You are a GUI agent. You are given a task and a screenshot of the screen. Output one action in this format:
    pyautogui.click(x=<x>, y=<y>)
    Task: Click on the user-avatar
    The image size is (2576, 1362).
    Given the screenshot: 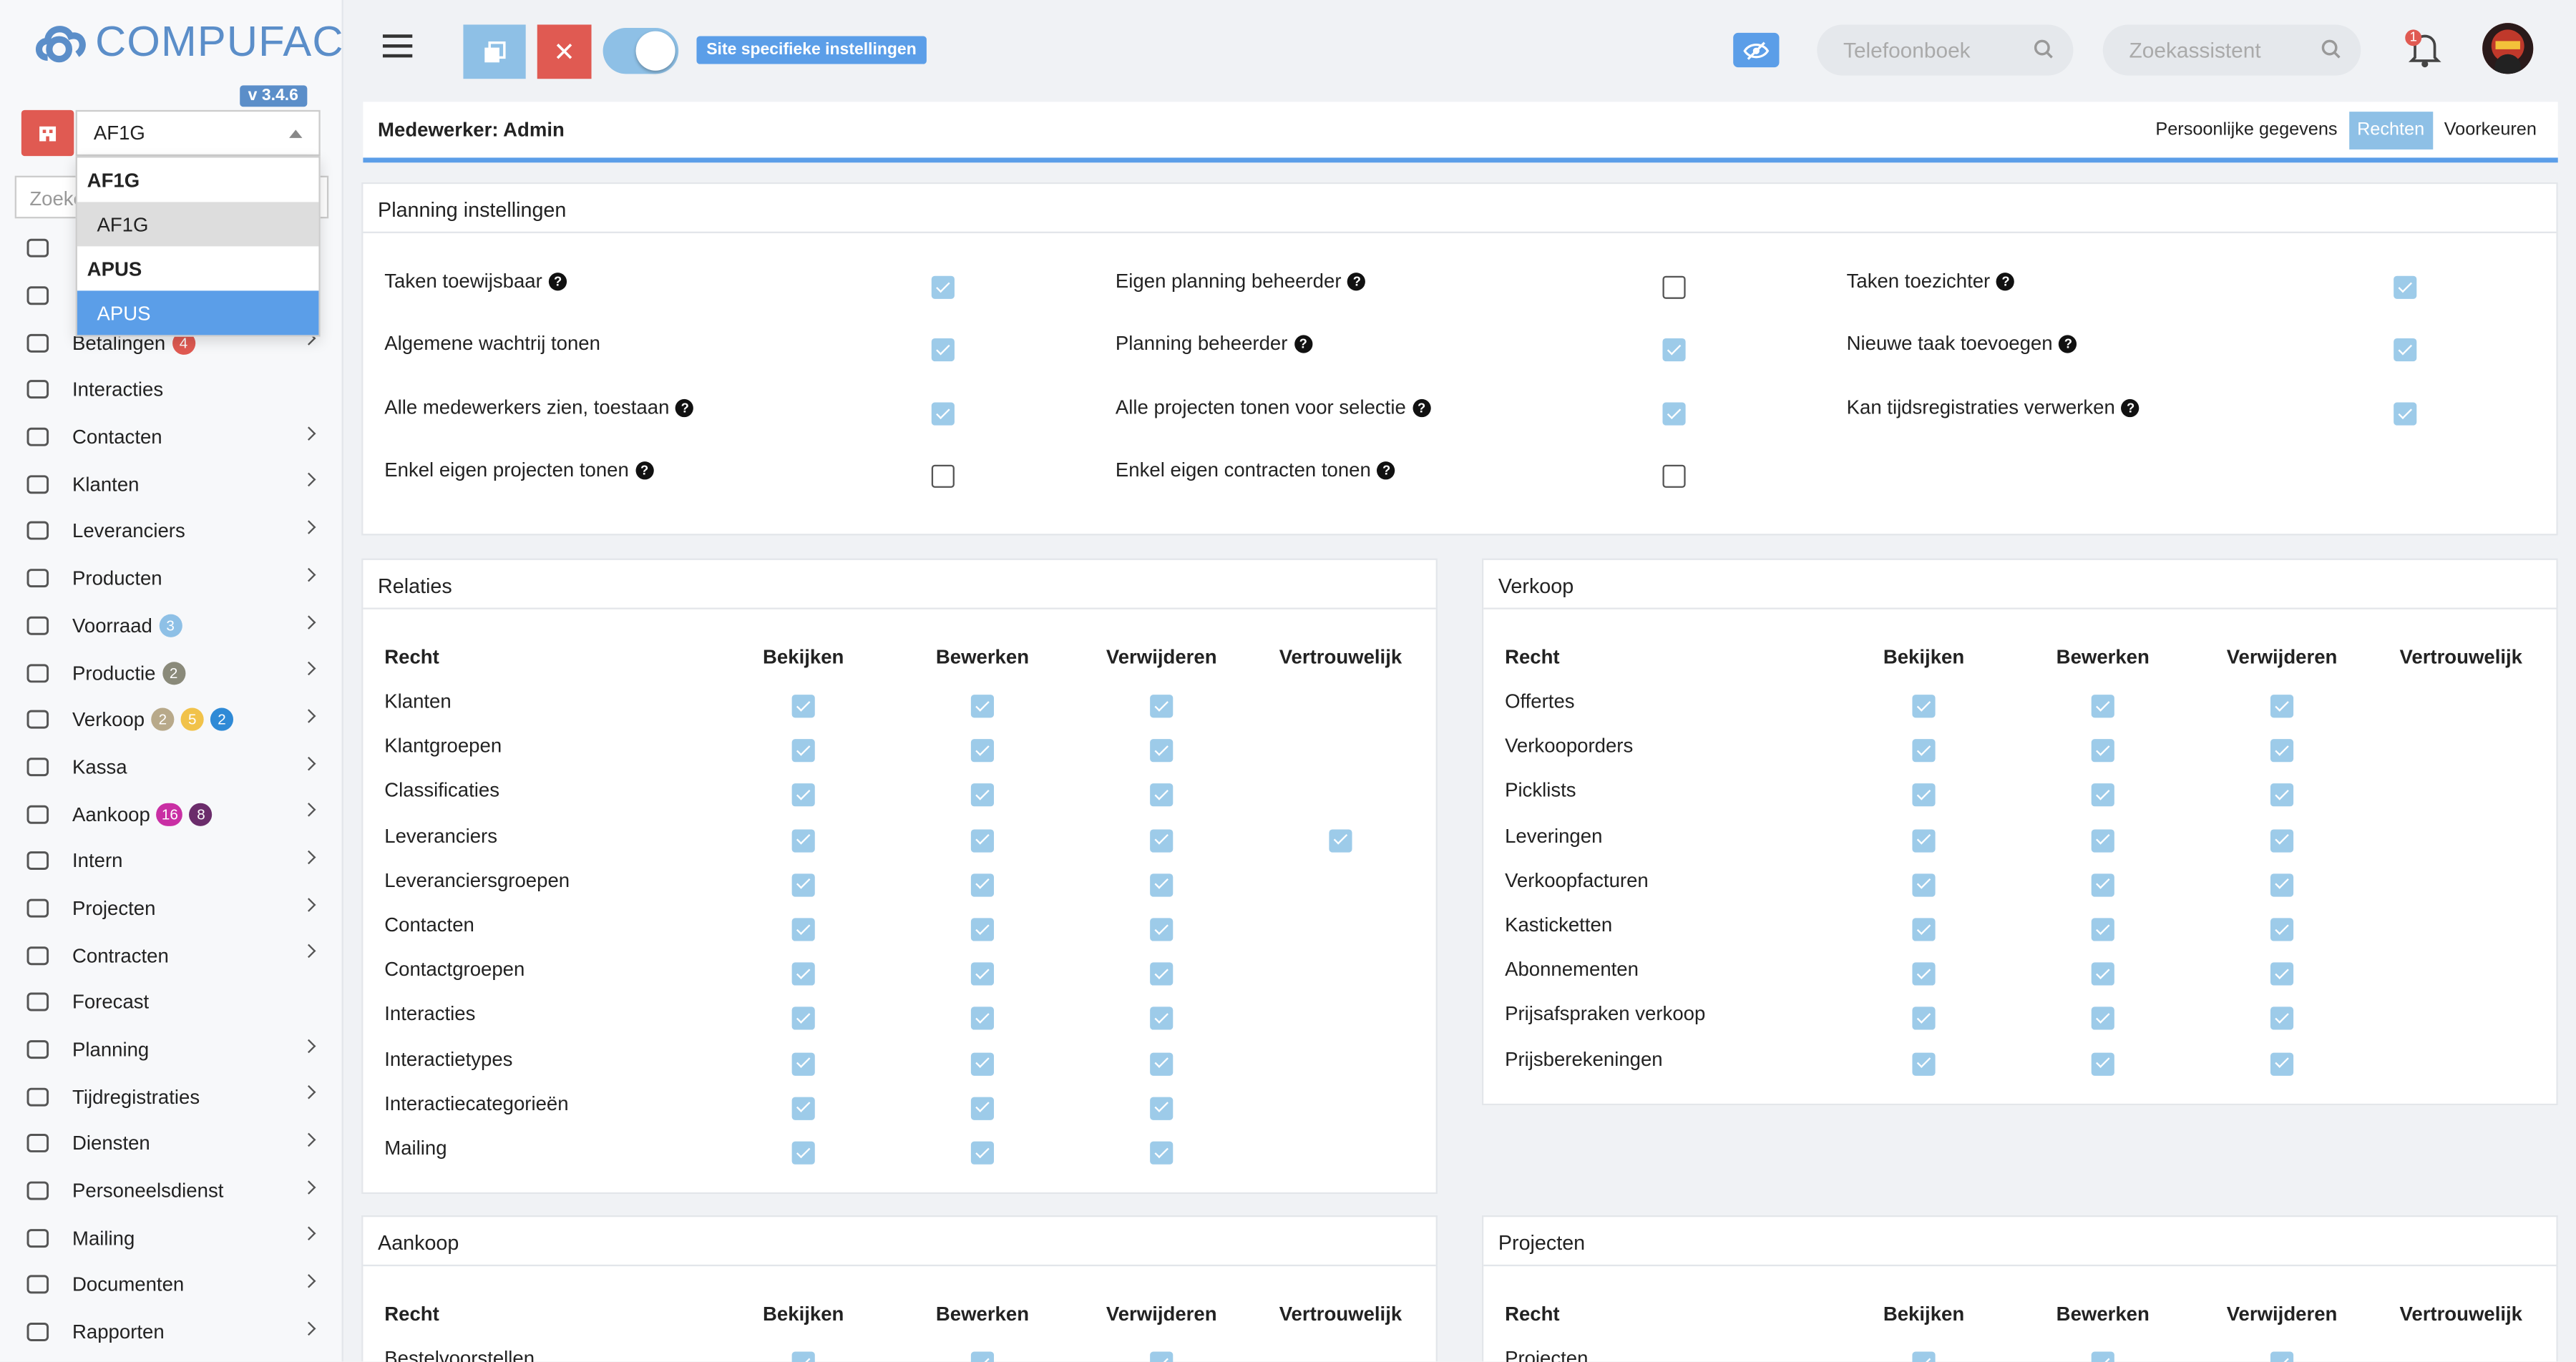 What is the action you would take?
    pyautogui.click(x=2508, y=48)
    